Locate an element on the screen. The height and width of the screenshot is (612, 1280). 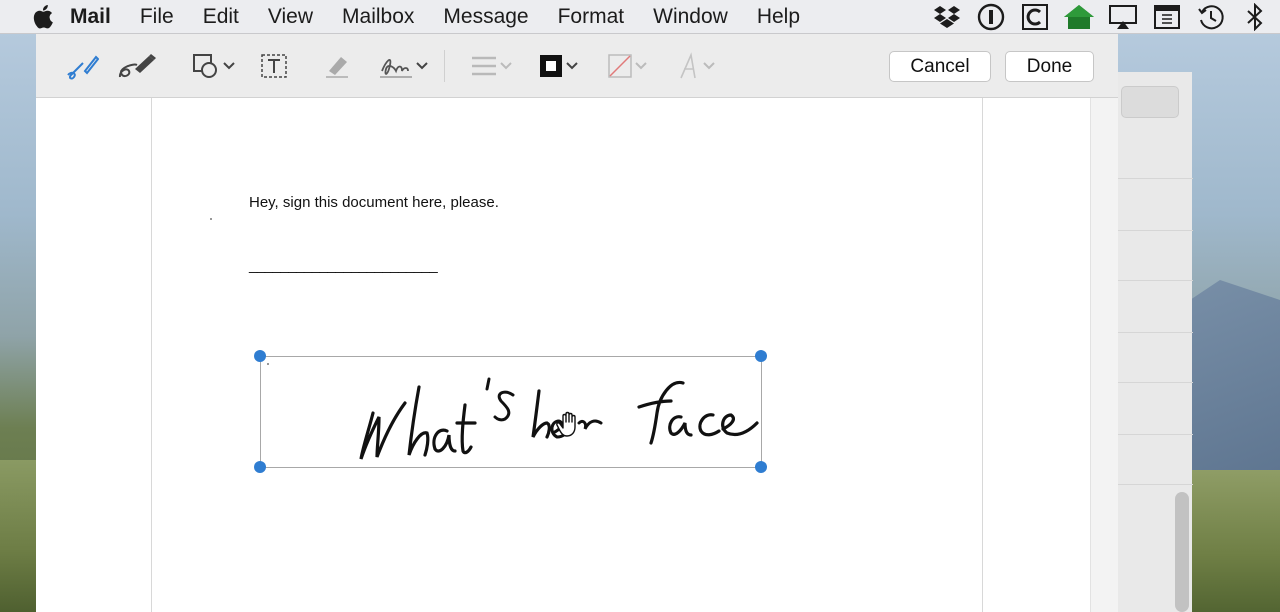
signature-annotation is located at coordinates (510, 411).